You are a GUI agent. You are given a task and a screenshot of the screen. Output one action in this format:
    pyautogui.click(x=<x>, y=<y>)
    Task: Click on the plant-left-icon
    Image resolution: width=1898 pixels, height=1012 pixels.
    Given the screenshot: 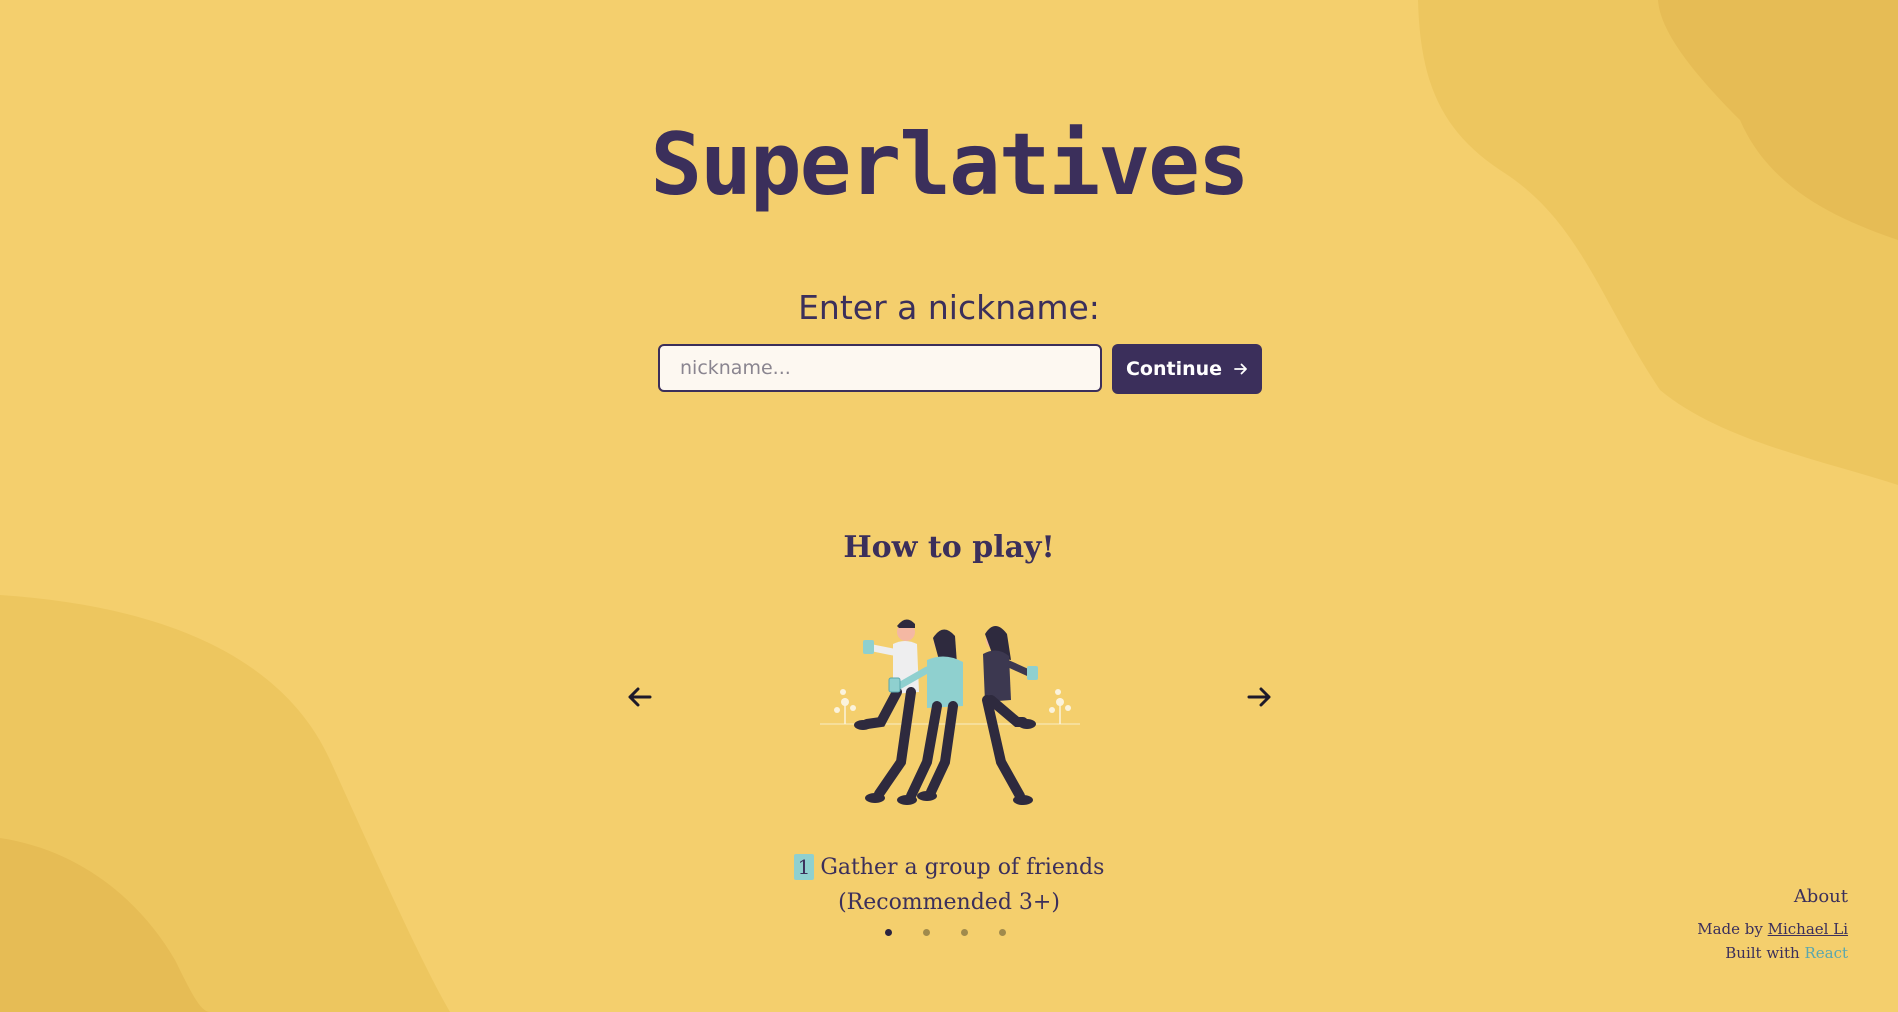 What is the action you would take?
    pyautogui.click(x=845, y=706)
    